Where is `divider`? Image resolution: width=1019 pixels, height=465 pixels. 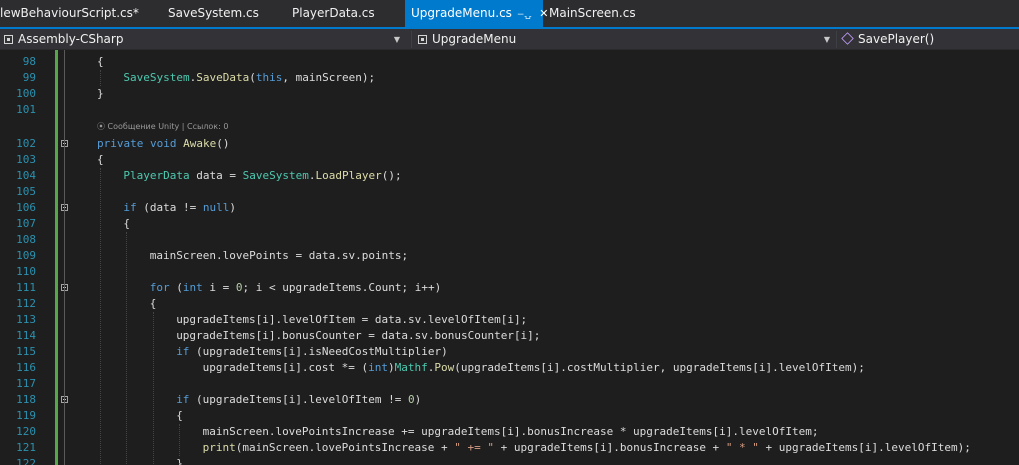 divider is located at coordinates (411, 39).